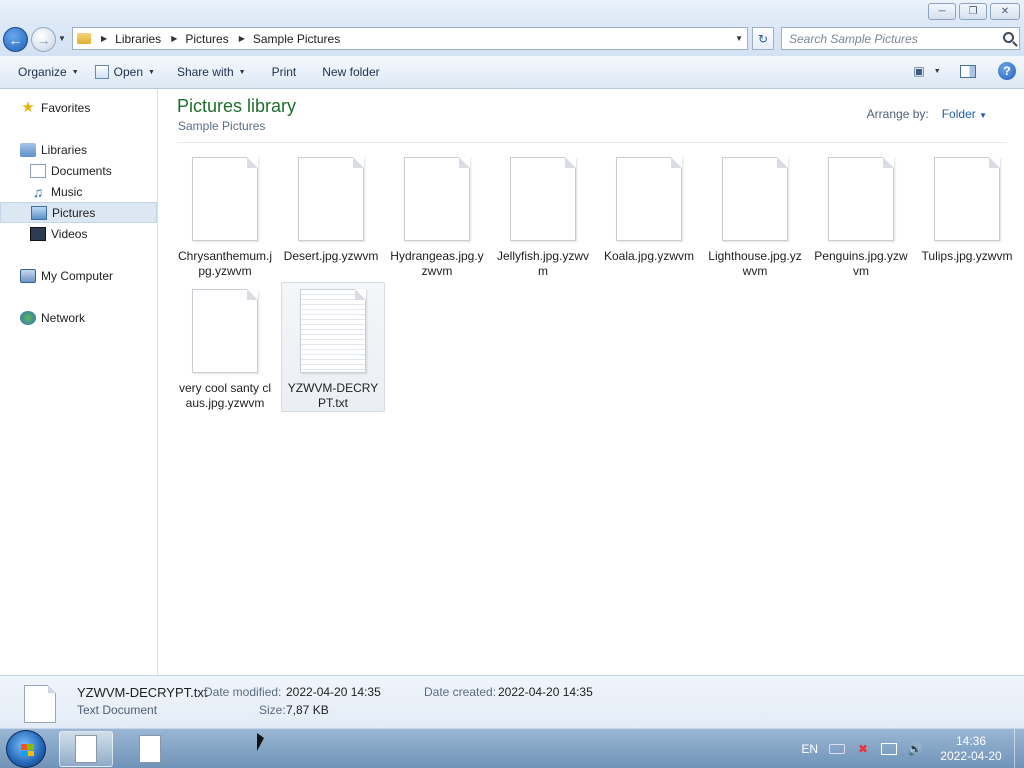  I want to click on view-icon: ▣, so click(919, 71).